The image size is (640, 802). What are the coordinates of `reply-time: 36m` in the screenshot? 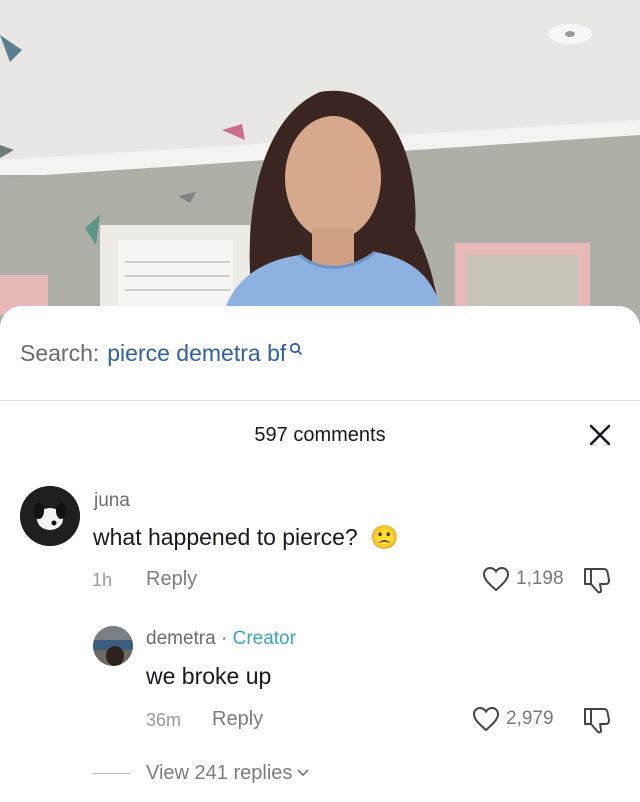 It's located at (164, 720).